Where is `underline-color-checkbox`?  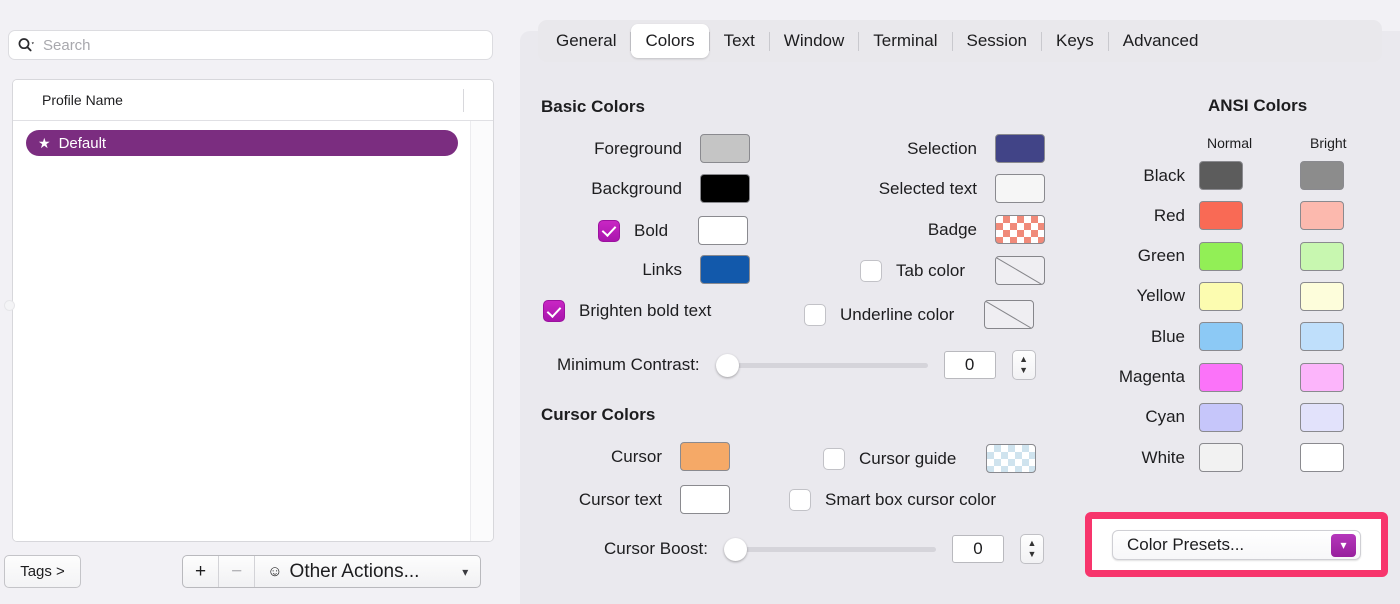
underline-color-checkbox is located at coordinates (815, 314).